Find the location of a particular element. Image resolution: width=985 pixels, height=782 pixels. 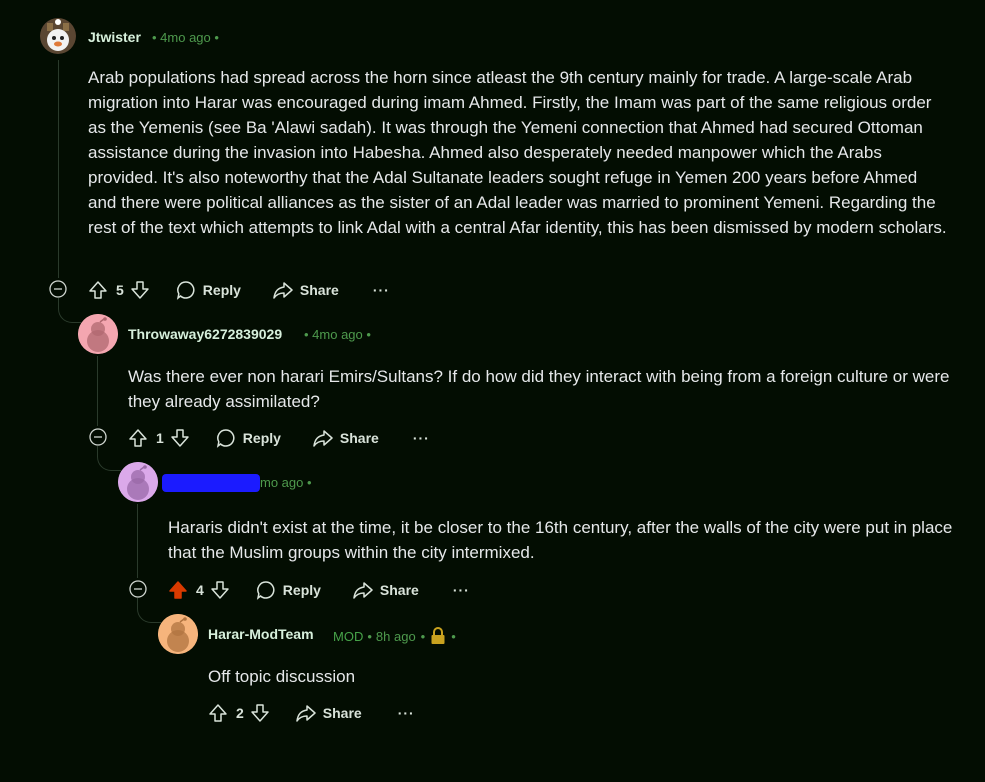

vote-count: 2 is located at coordinates (240, 713).